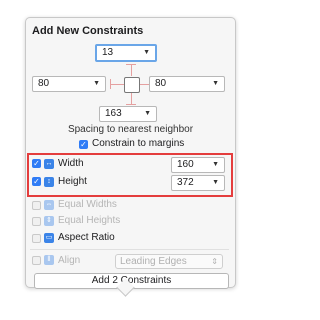  I want to click on bottom-cap, so click(131, 104).